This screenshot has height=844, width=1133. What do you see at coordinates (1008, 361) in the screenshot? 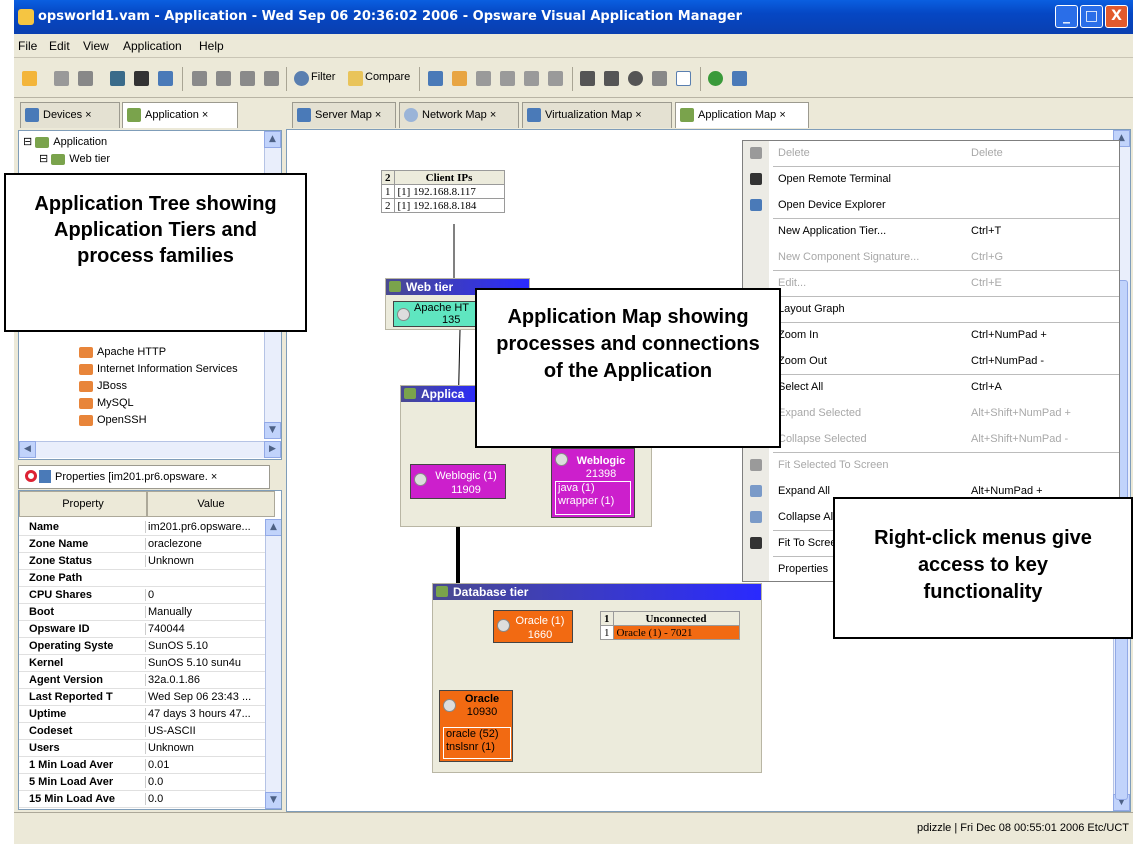
I see `menu-item-shortcut: Ctrl+NumPad -` at bounding box center [1008, 361].